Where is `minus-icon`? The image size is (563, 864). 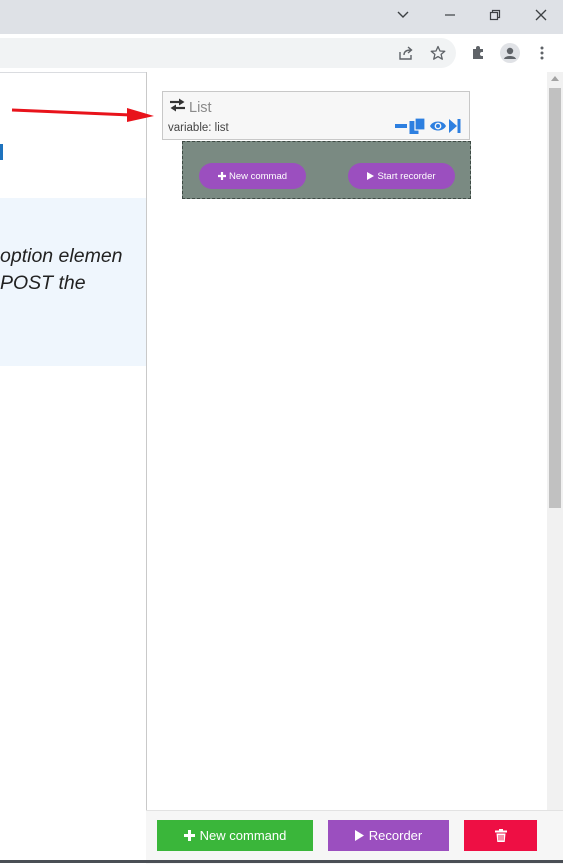 minus-icon is located at coordinates (401, 126).